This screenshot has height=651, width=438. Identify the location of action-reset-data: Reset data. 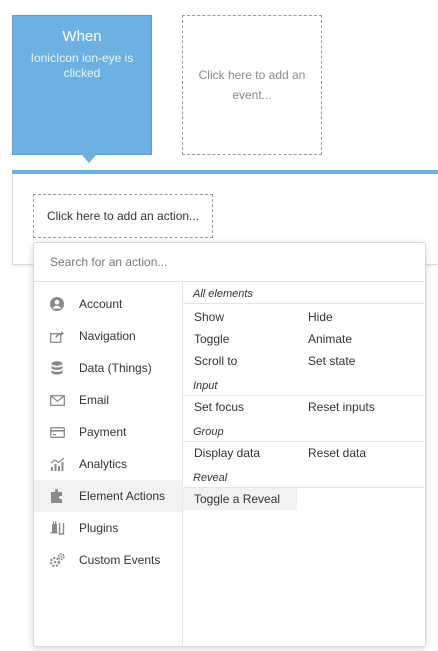
(354, 453).